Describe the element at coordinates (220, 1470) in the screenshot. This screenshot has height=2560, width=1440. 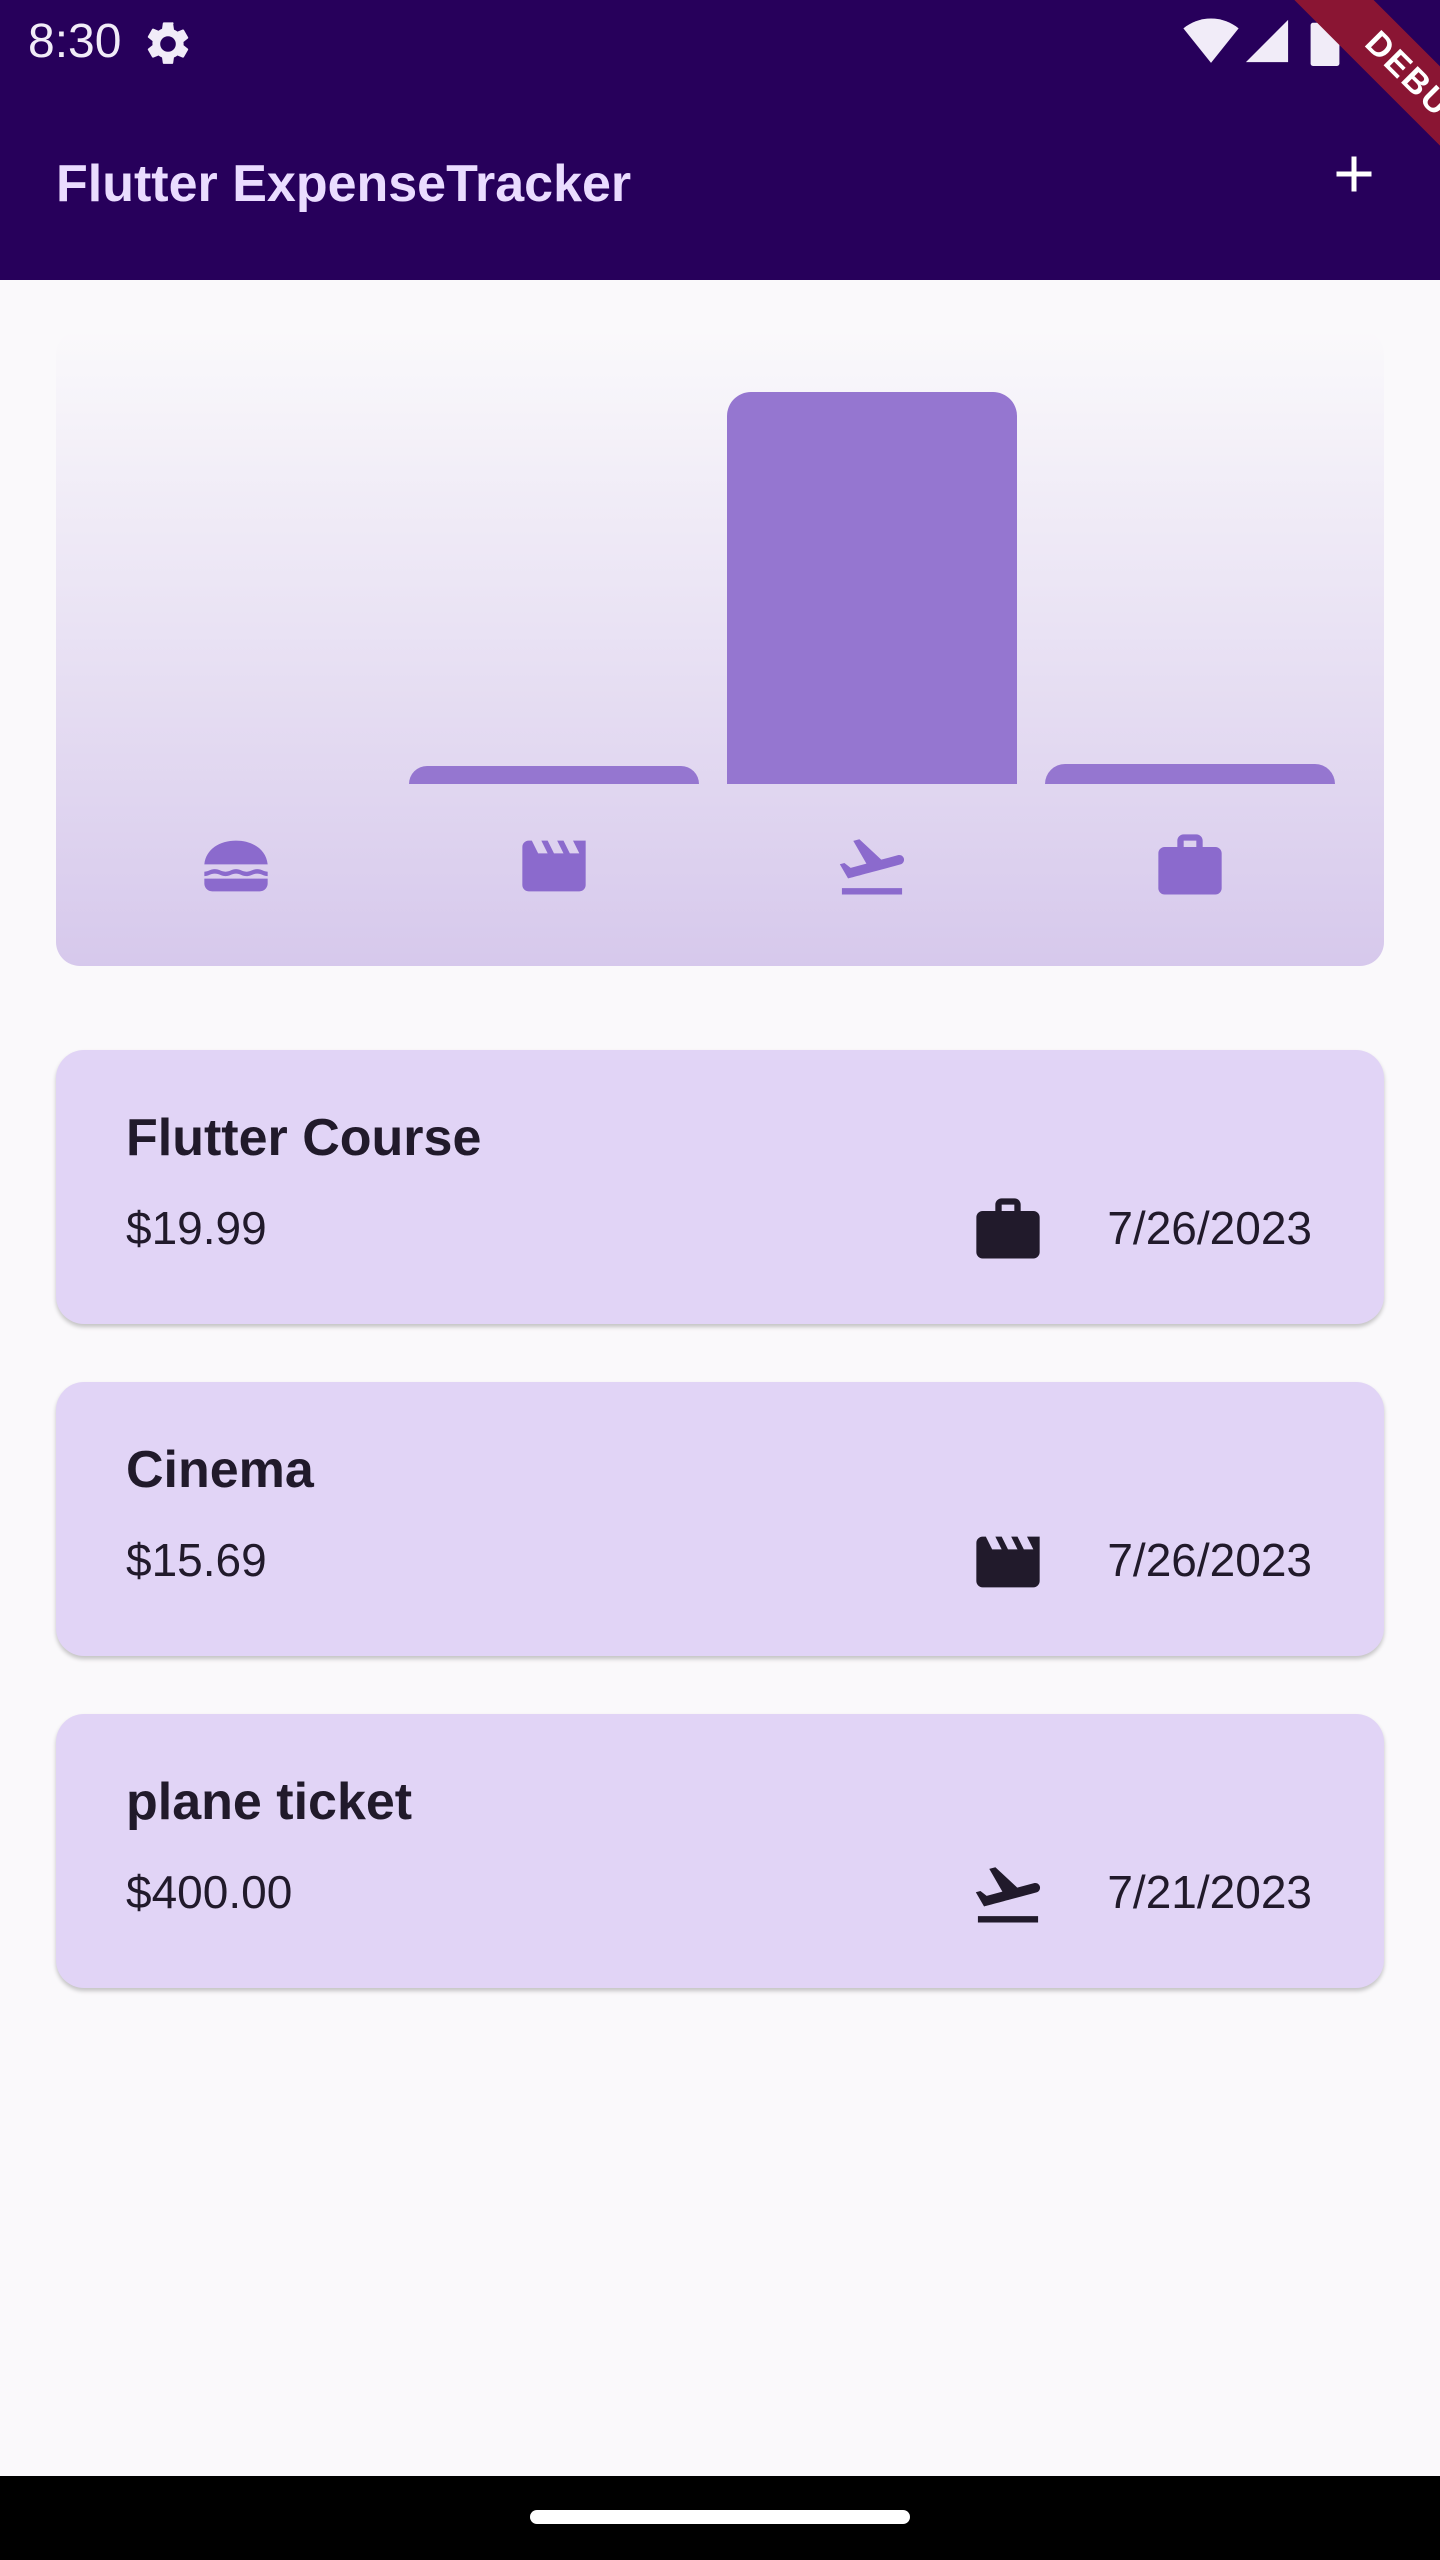
I see `expense-title: Cinema` at that location.